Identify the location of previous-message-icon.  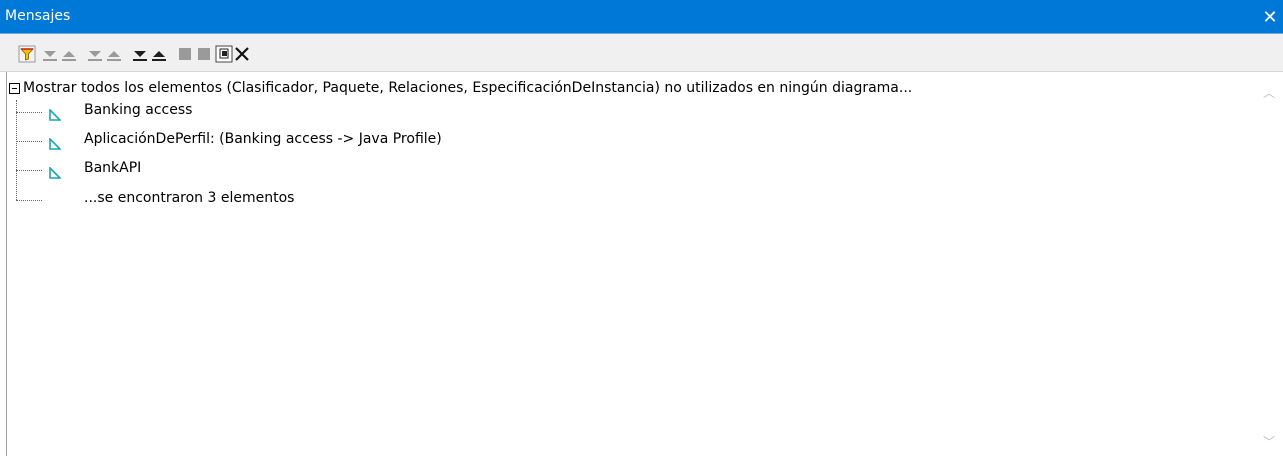
(69, 56).